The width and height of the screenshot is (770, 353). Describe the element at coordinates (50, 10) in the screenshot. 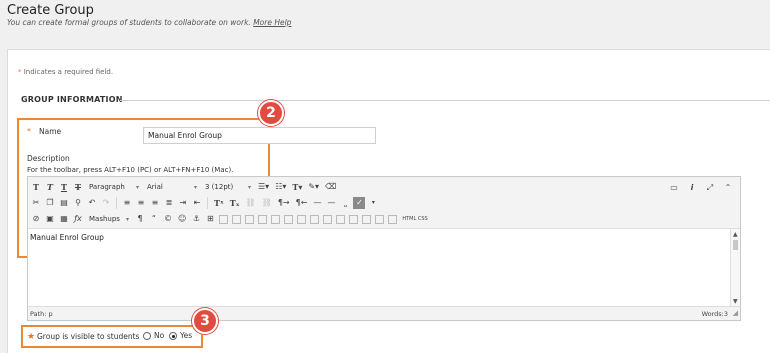

I see `page-title: Create Group` at that location.